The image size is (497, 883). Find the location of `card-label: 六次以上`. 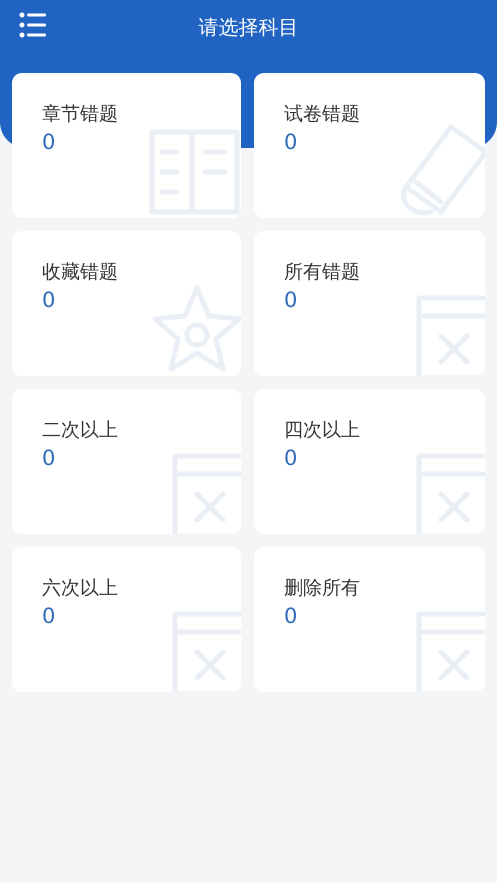

card-label: 六次以上 is located at coordinates (80, 588).